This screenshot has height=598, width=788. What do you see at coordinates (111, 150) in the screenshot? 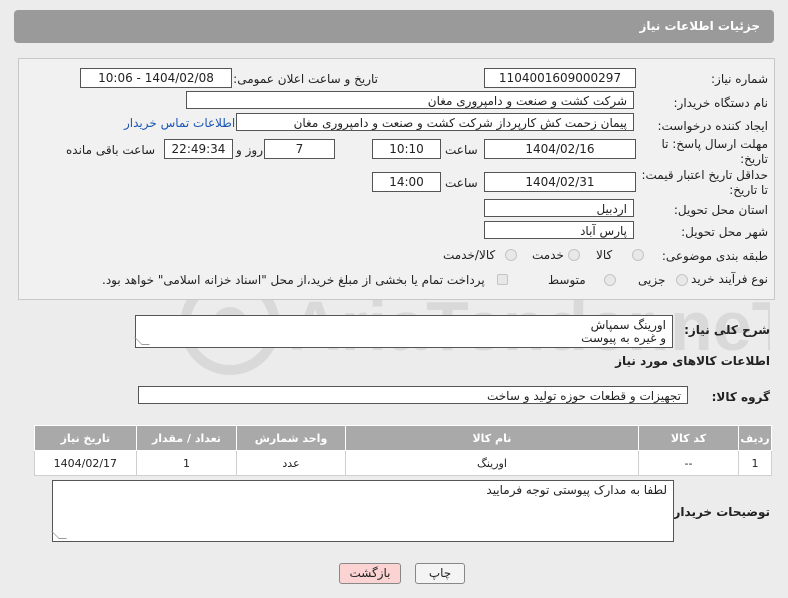
I see `remaining-label: ساعت باقی مانده` at bounding box center [111, 150].